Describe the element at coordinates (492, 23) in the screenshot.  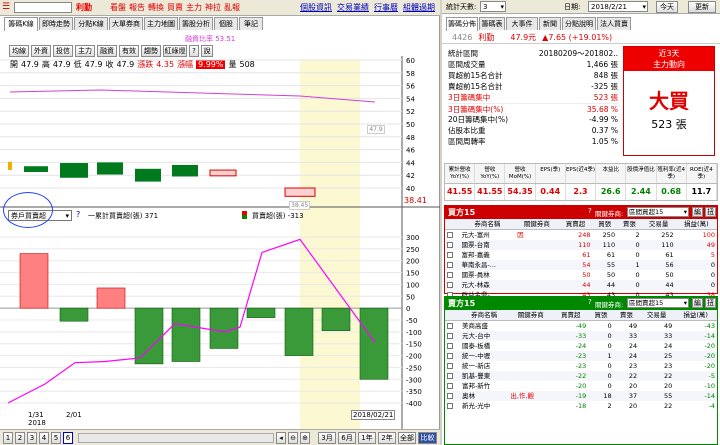
I see `tab-chip-table: 籌碼表` at that location.